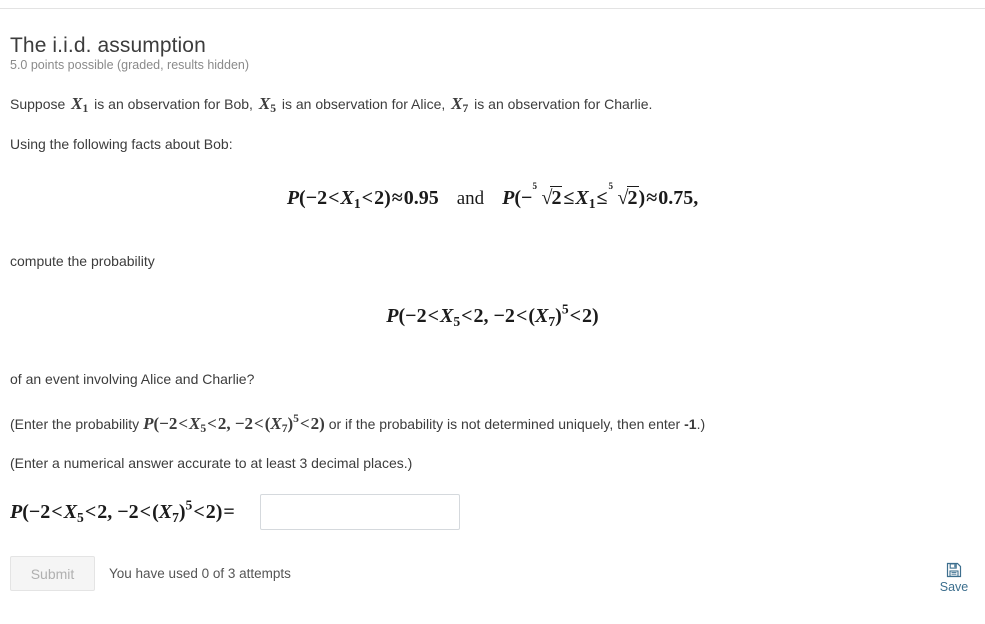 The height and width of the screenshot is (624, 985). Describe the element at coordinates (359, 512) in the screenshot. I see `answer-input` at that location.